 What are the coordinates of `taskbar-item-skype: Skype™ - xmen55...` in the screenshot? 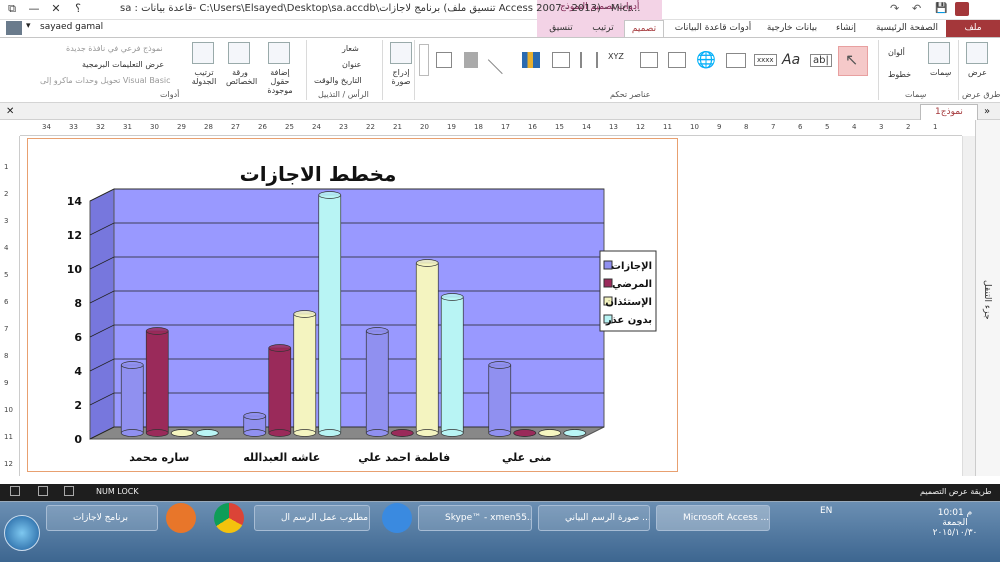 It's located at (475, 518).